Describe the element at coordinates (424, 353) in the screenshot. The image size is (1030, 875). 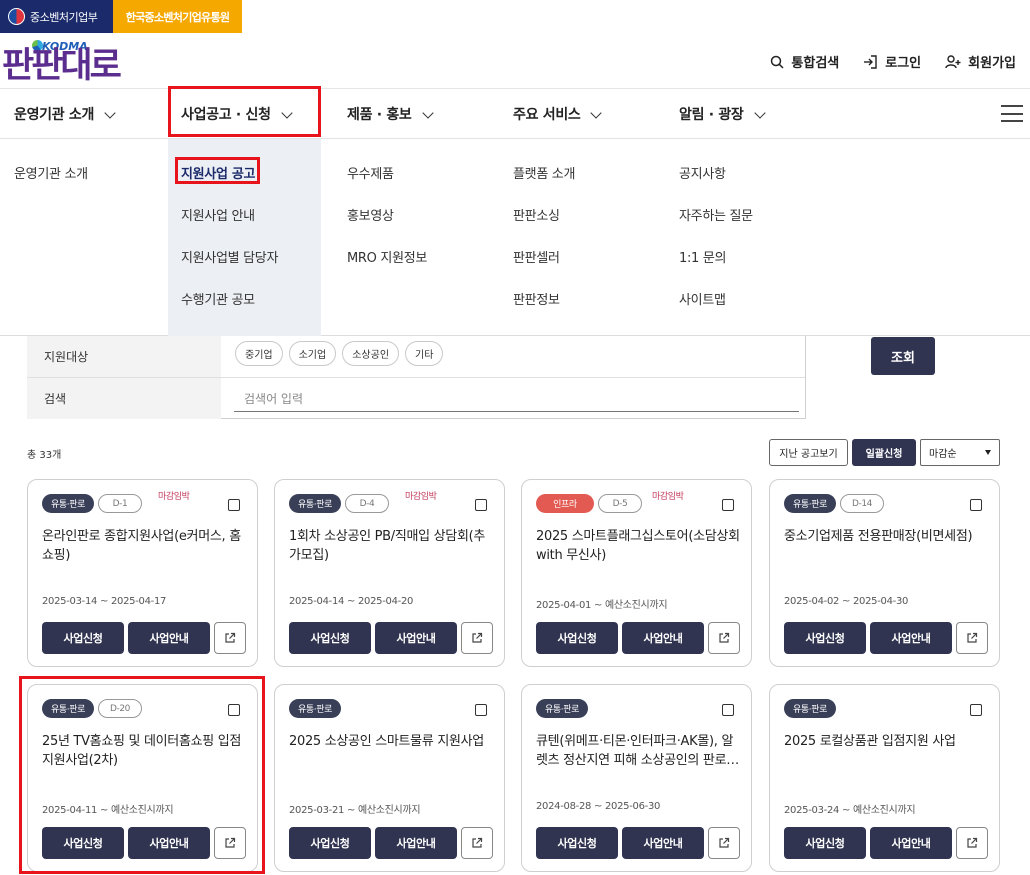
I see `chip-etc: 기타` at that location.